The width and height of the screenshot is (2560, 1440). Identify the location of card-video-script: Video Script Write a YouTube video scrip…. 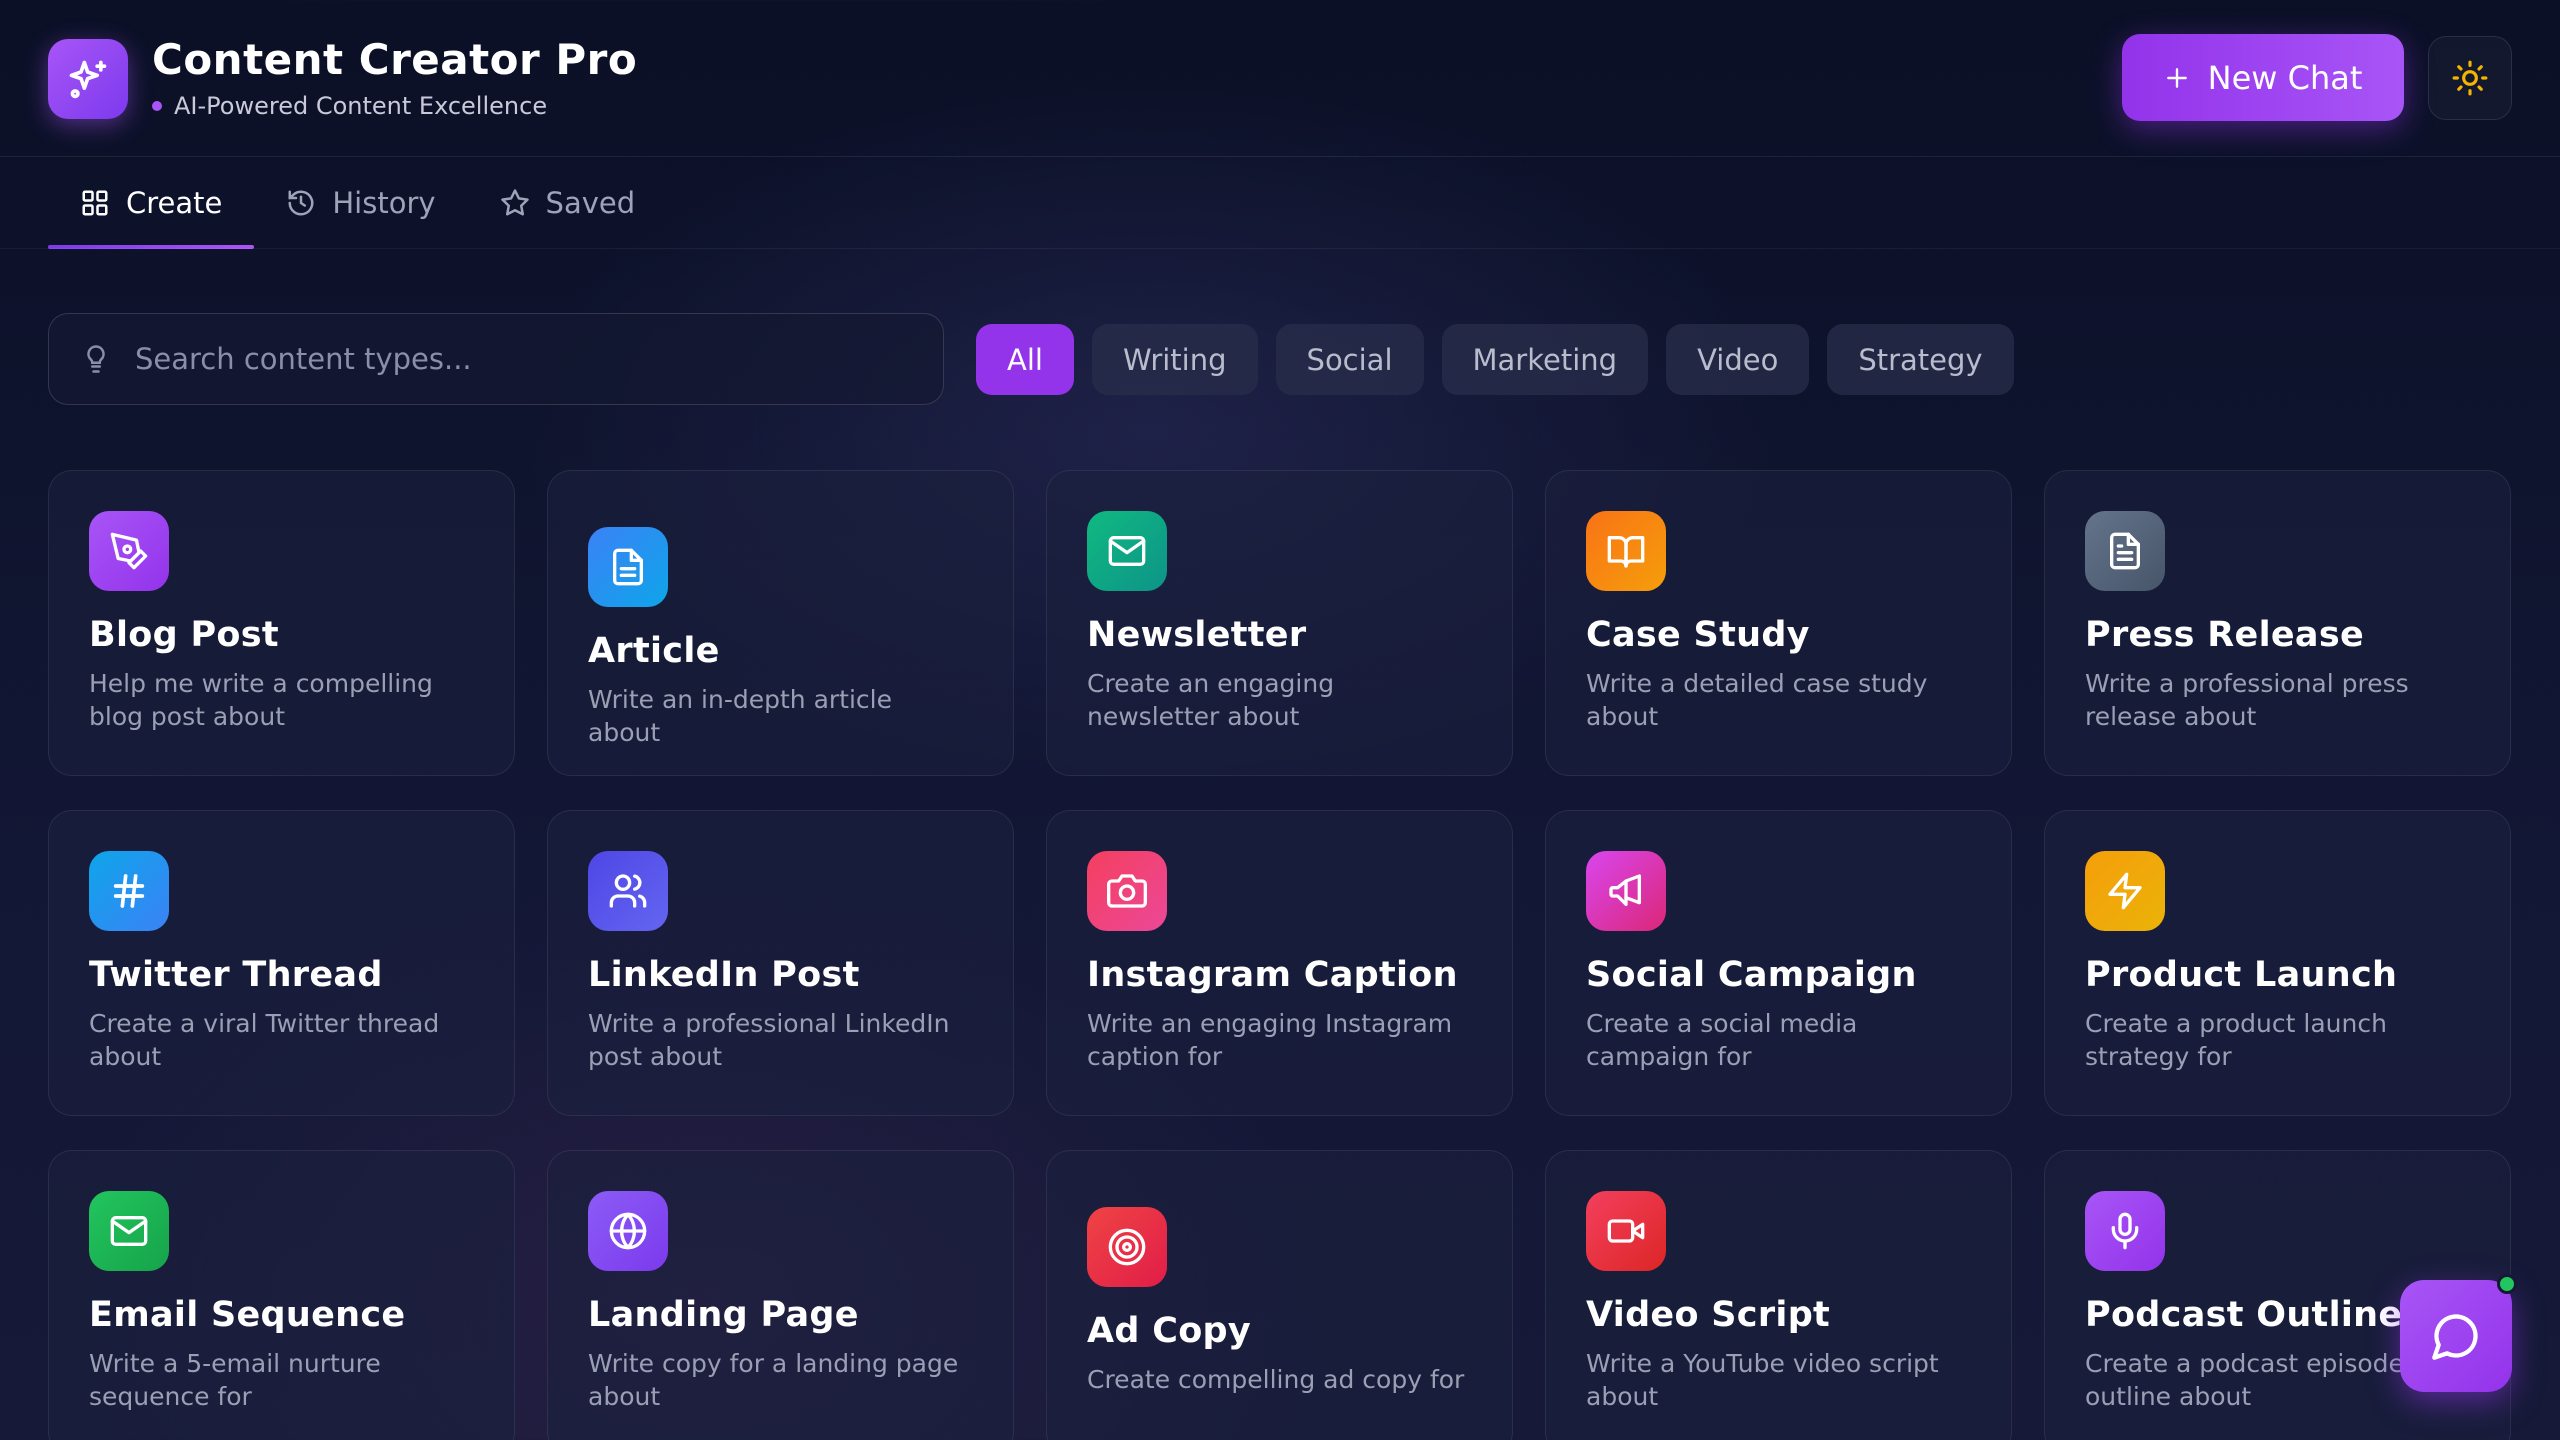
(1778, 1295).